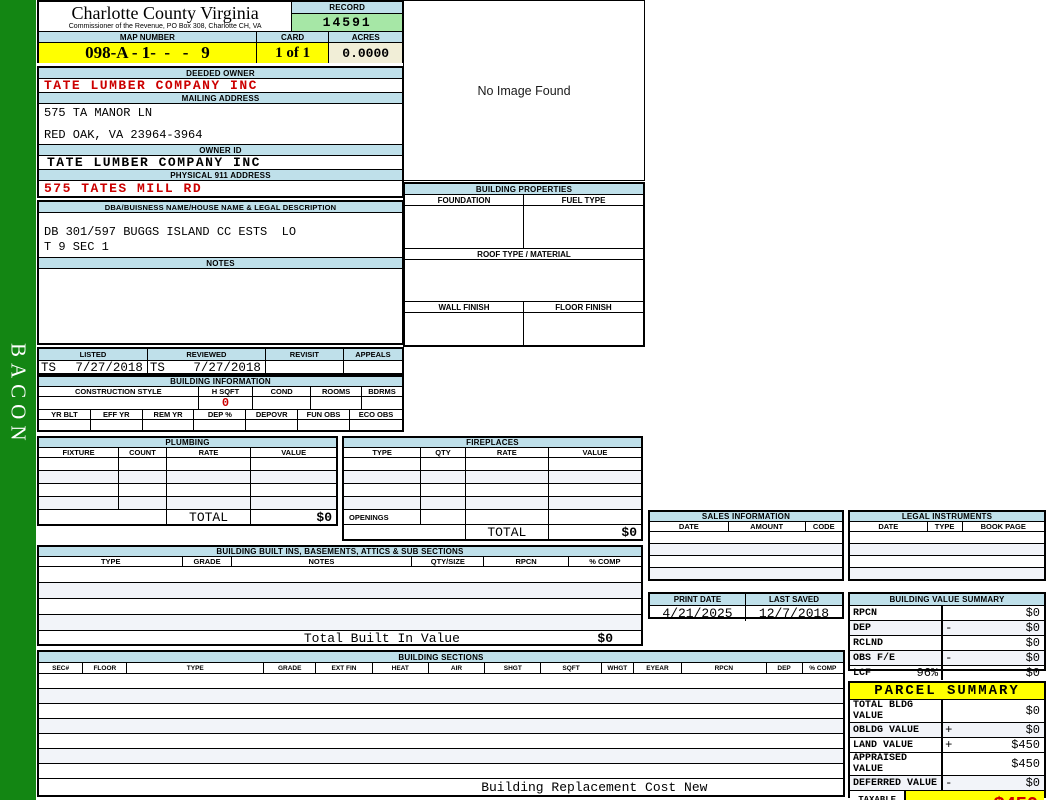 The image size is (1050, 800). What do you see at coordinates (226, 391) in the screenshot?
I see `col-h-sqft: H SQFT` at bounding box center [226, 391].